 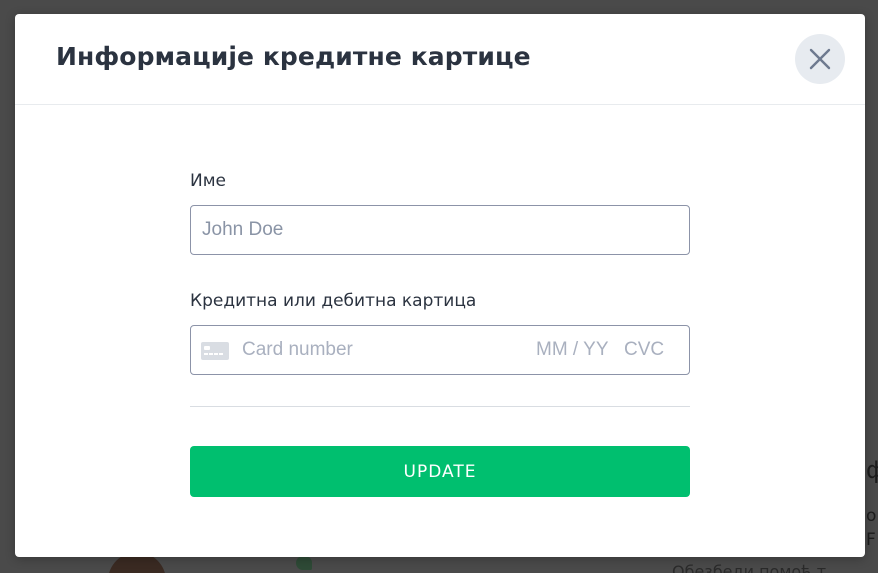 I want to click on background-heading-fragment: ф, so click(x=872, y=470).